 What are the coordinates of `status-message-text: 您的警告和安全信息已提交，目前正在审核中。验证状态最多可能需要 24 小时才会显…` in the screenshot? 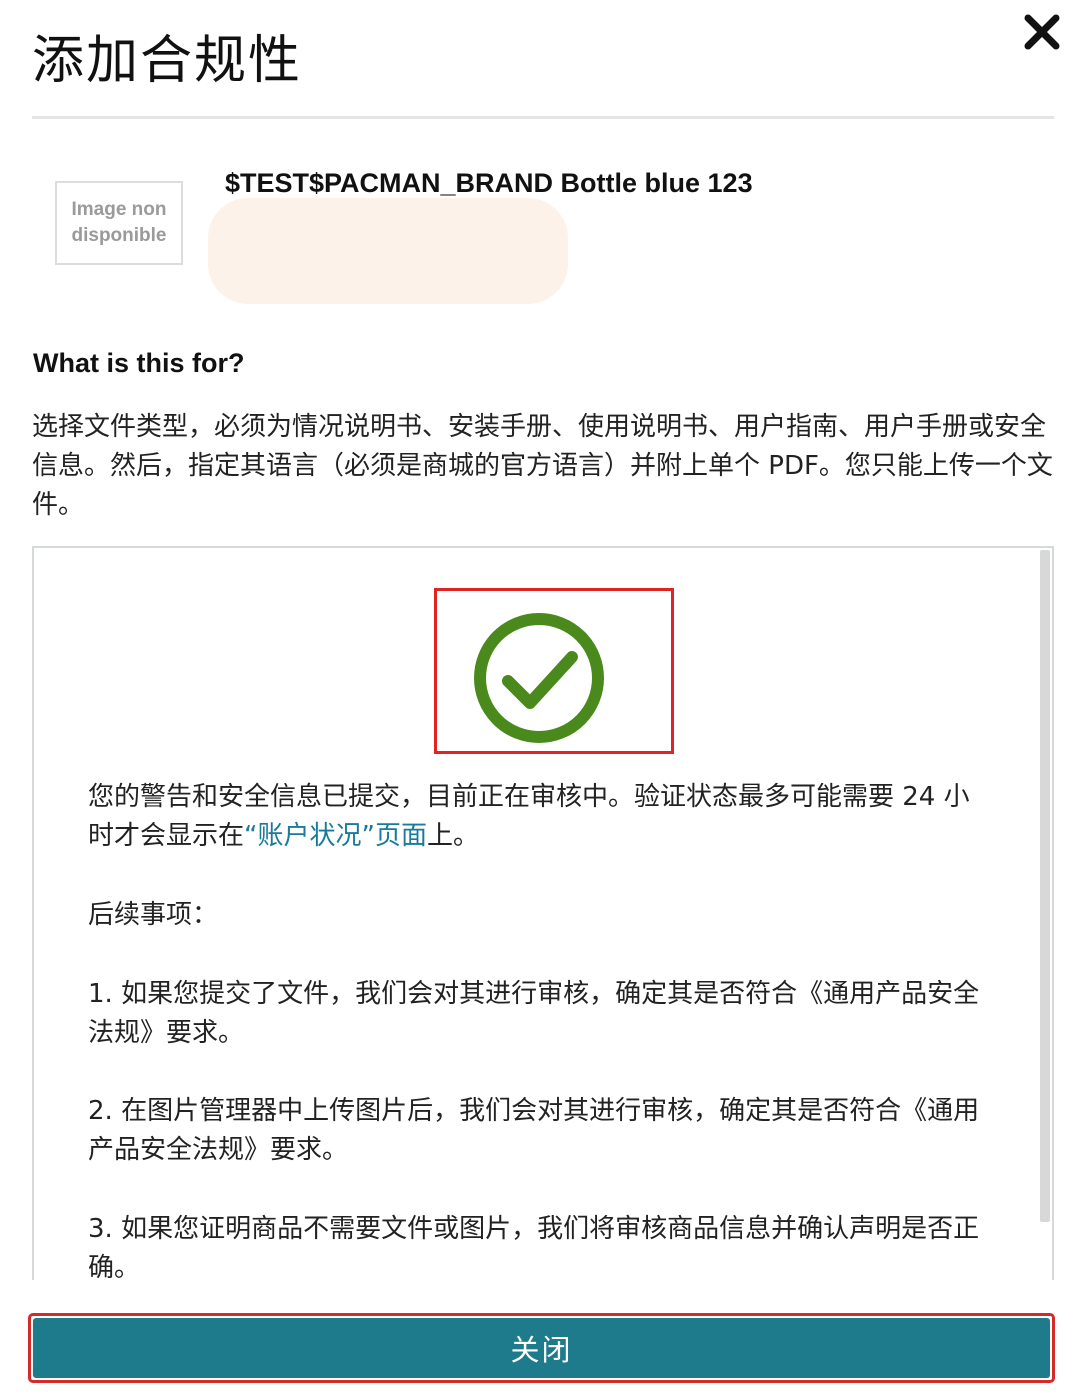 It's located at (529, 816).